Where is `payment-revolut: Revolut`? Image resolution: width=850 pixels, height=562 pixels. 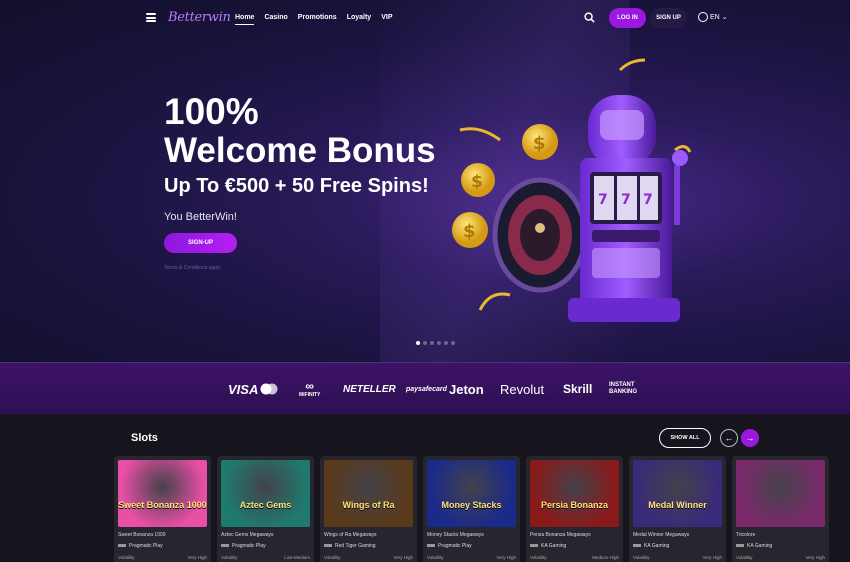
payment-revolut: Revolut is located at coordinates (522, 389).